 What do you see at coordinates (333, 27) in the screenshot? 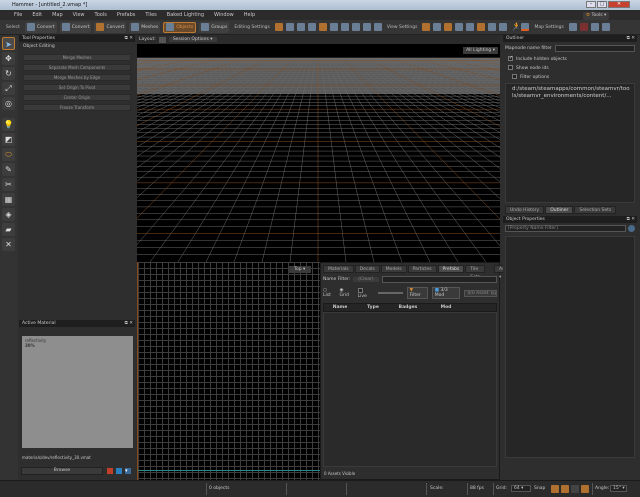
I see `transform-icon` at bounding box center [333, 27].